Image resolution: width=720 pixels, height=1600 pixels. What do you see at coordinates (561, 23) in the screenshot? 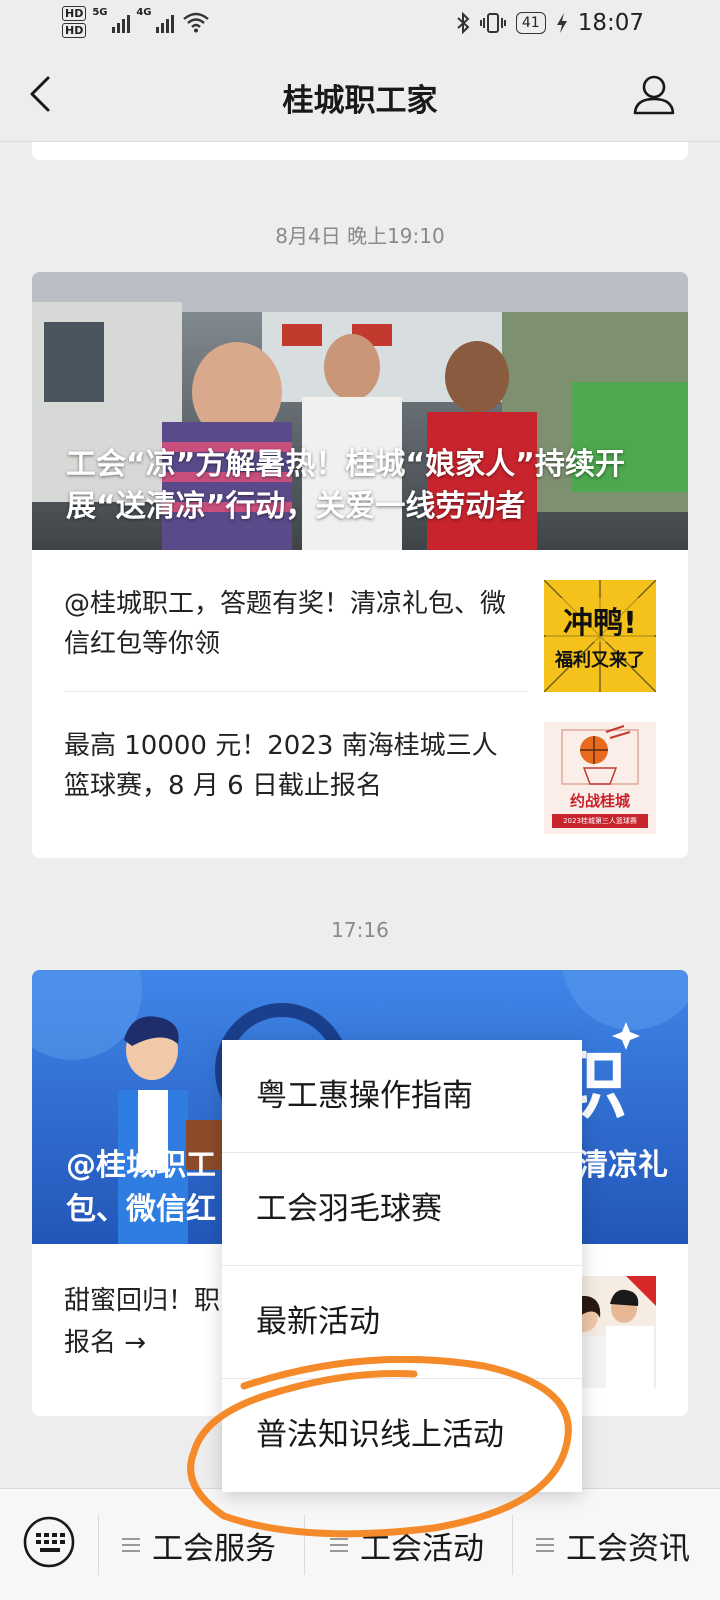
I see `charging-icon` at bounding box center [561, 23].